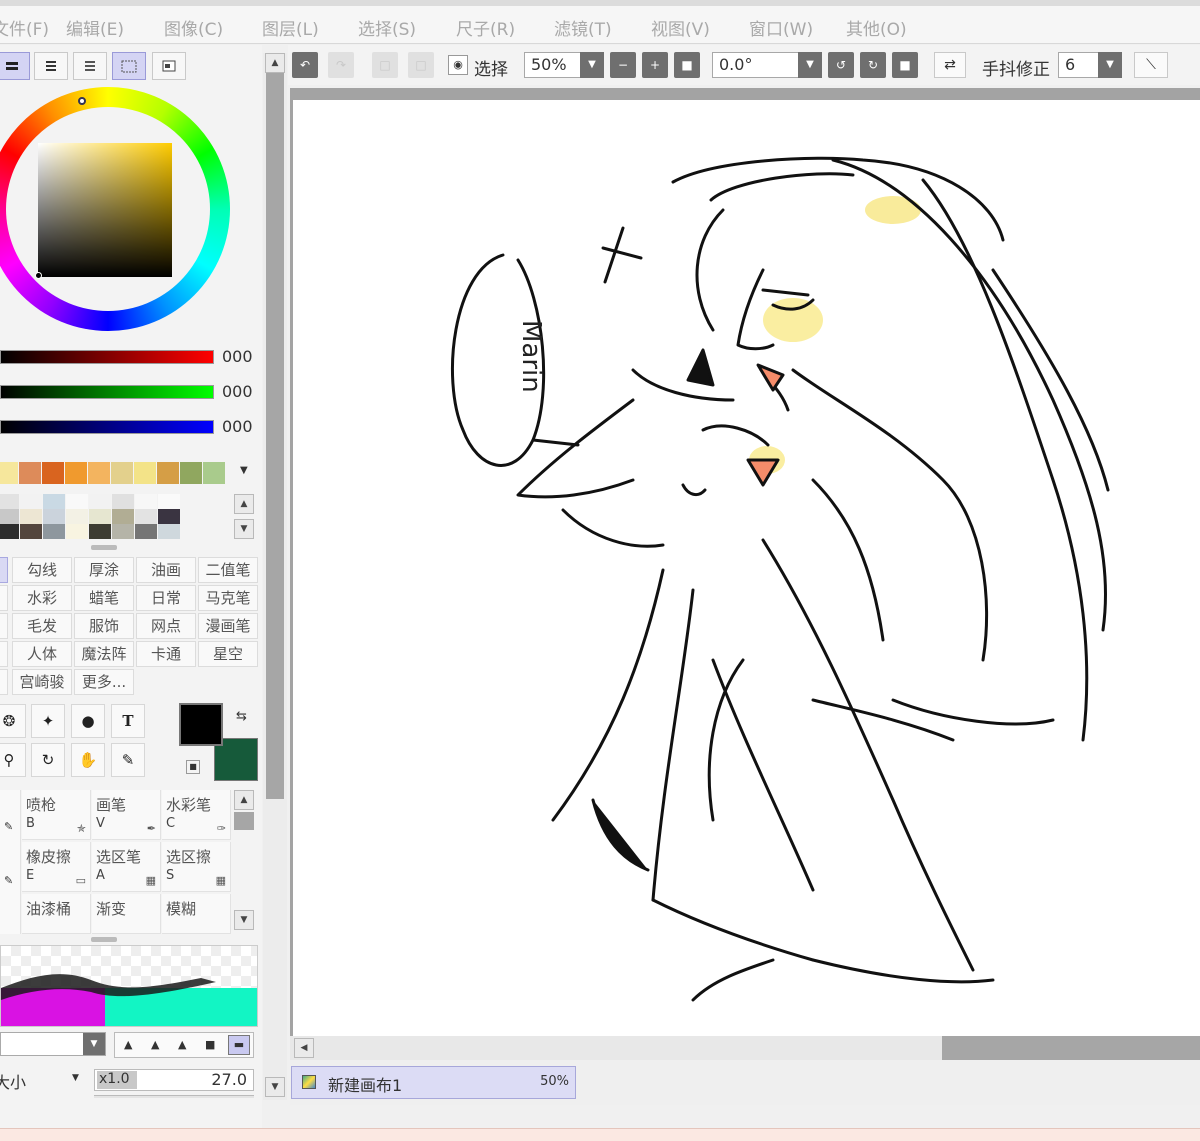 Image resolution: width=1200 pixels, height=1141 pixels. What do you see at coordinates (169, 66) in the screenshot?
I see `color-mode-swatch-button` at bounding box center [169, 66].